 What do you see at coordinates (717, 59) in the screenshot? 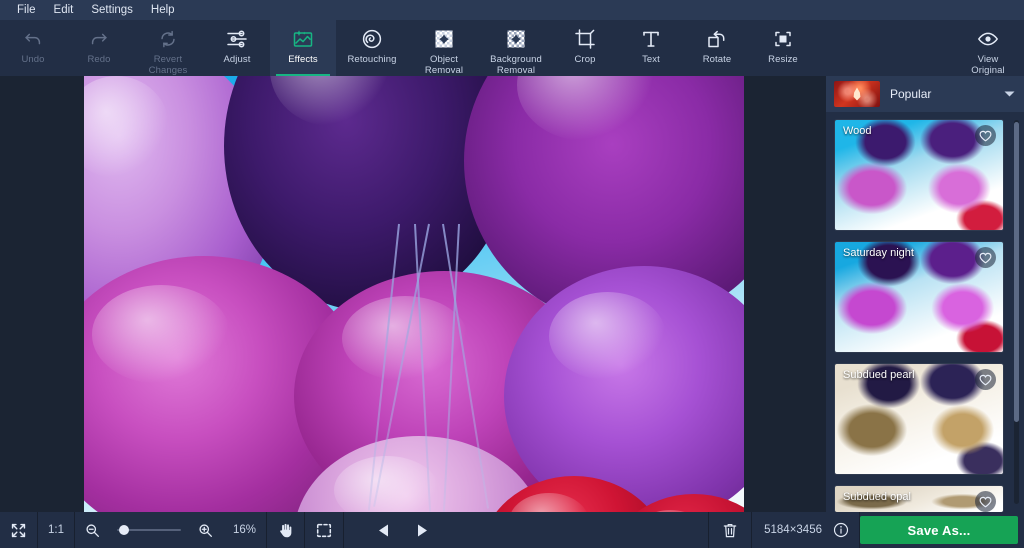
I see `tool-rotate-label: Rotate` at bounding box center [717, 59].